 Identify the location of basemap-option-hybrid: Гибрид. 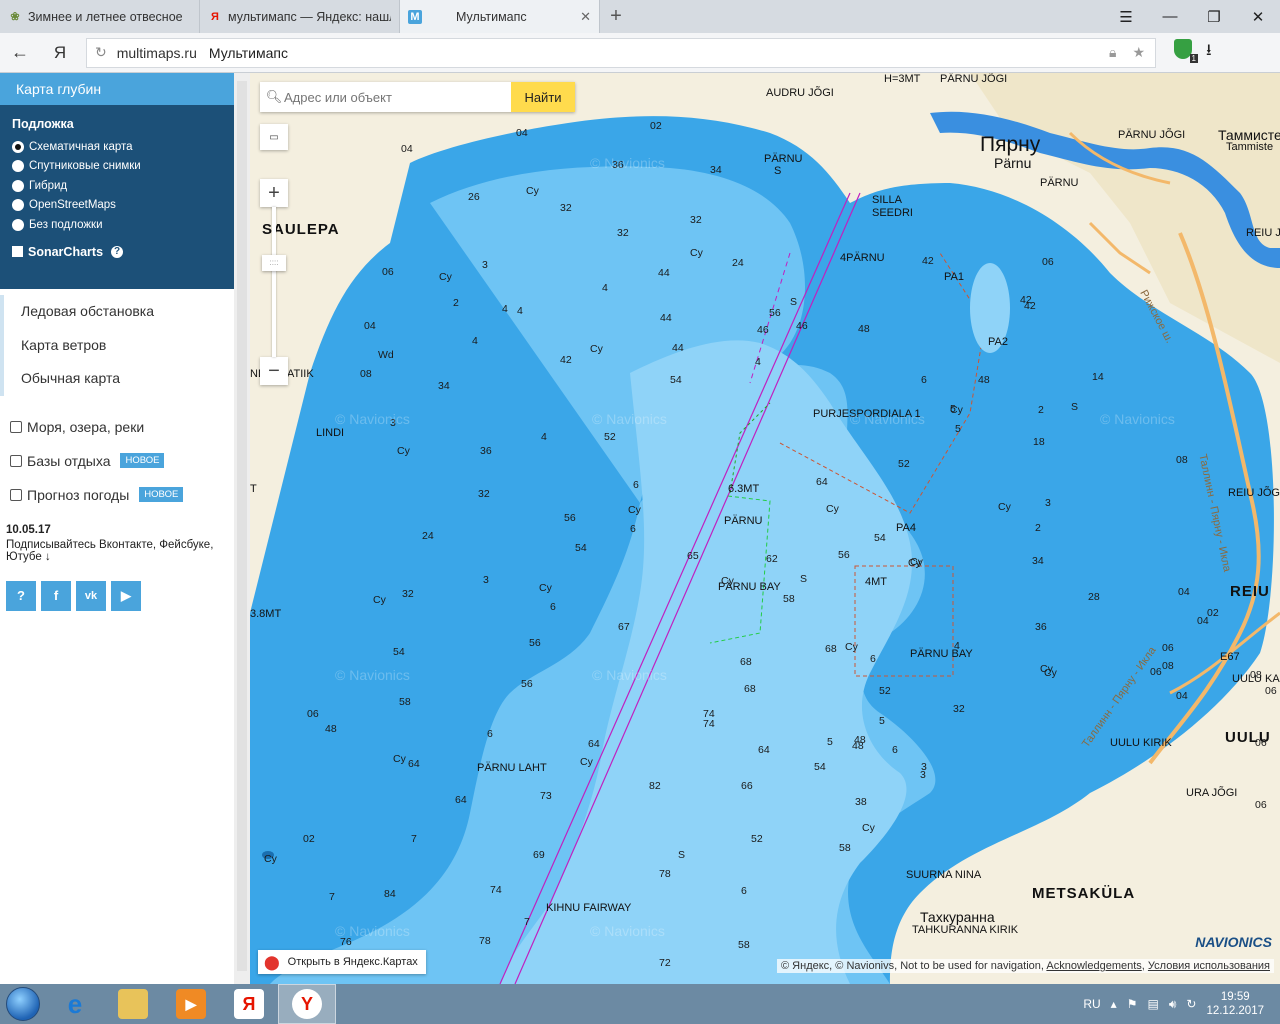
(117, 186).